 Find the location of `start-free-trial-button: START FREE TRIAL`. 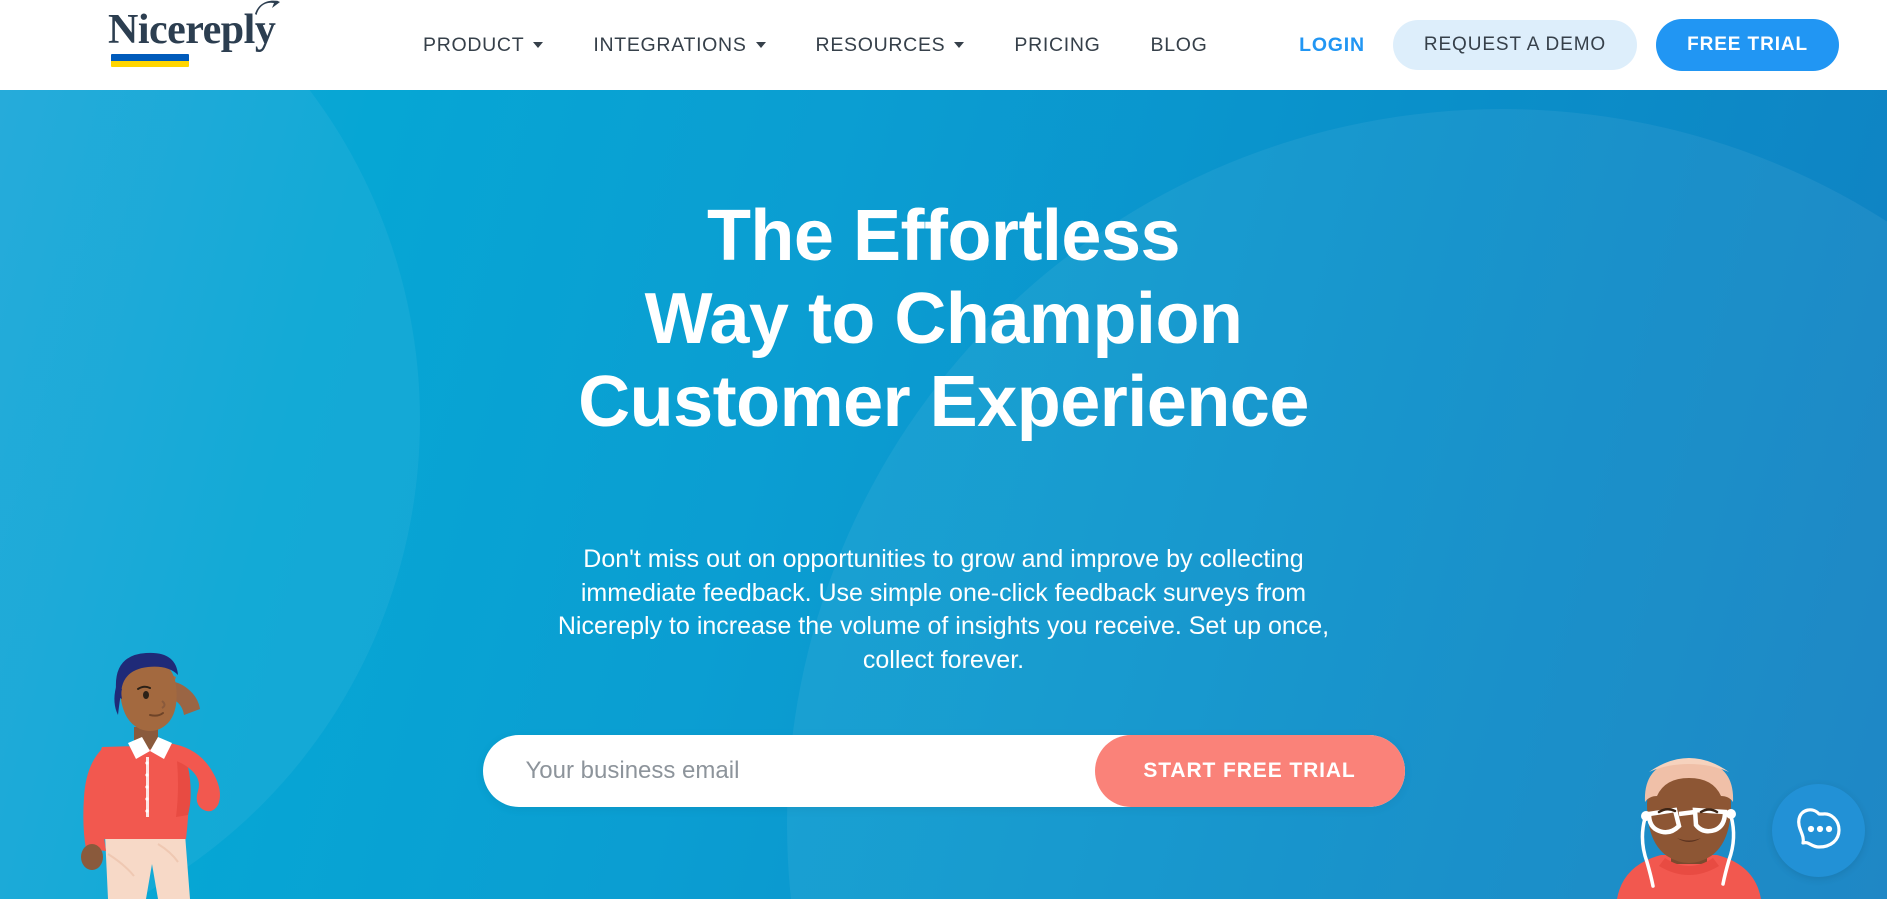

start-free-trial-button: START FREE TRIAL is located at coordinates (1249, 771).